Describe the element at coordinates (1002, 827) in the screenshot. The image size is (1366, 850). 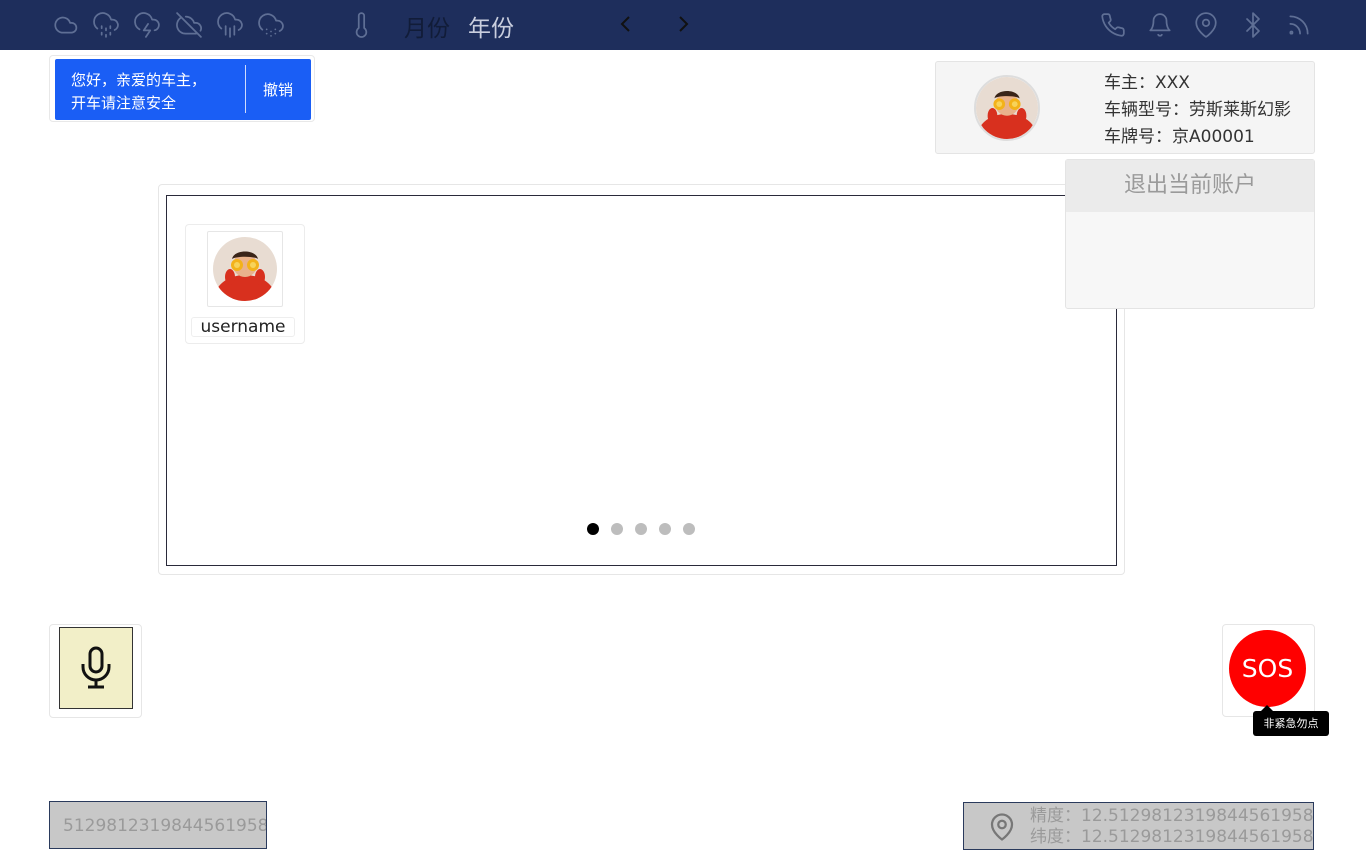
I see `location-pin-icon` at that location.